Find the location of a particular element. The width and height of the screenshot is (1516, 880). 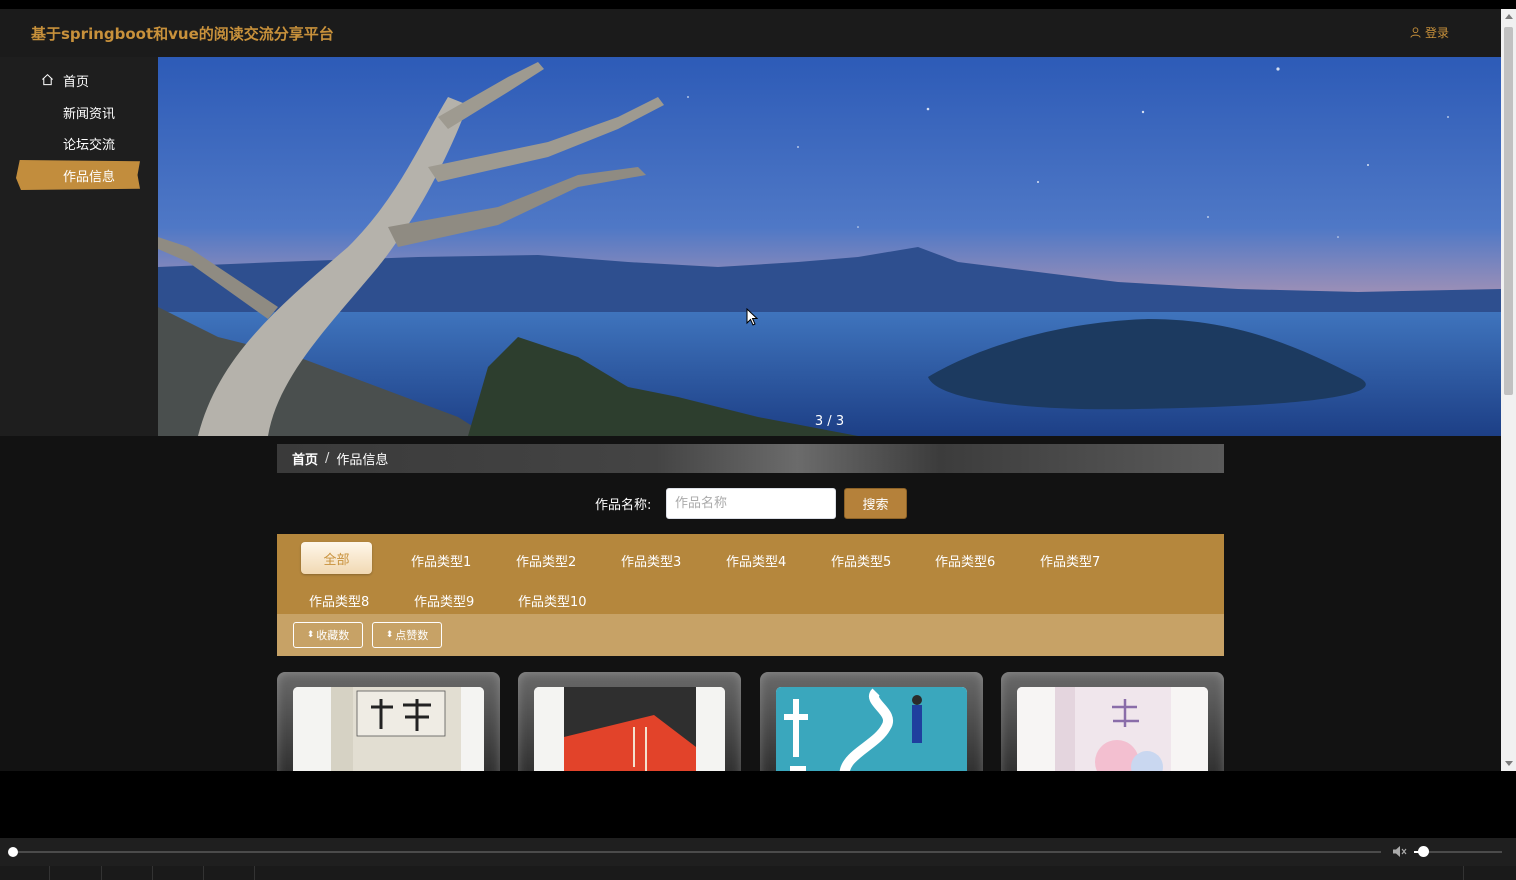

category-all-tab: 全部 is located at coordinates (336, 558).